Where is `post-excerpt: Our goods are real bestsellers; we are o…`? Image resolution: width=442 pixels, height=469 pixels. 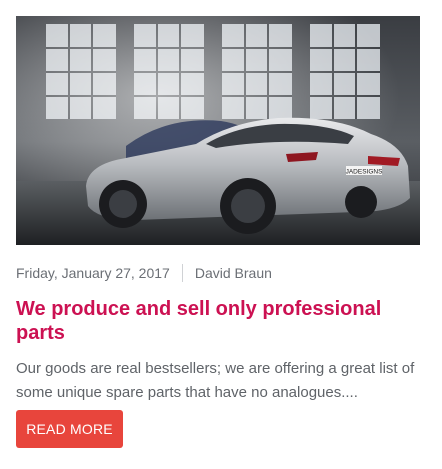
post-excerpt: Our goods are real bestsellers; we are o… is located at coordinates (215, 380).